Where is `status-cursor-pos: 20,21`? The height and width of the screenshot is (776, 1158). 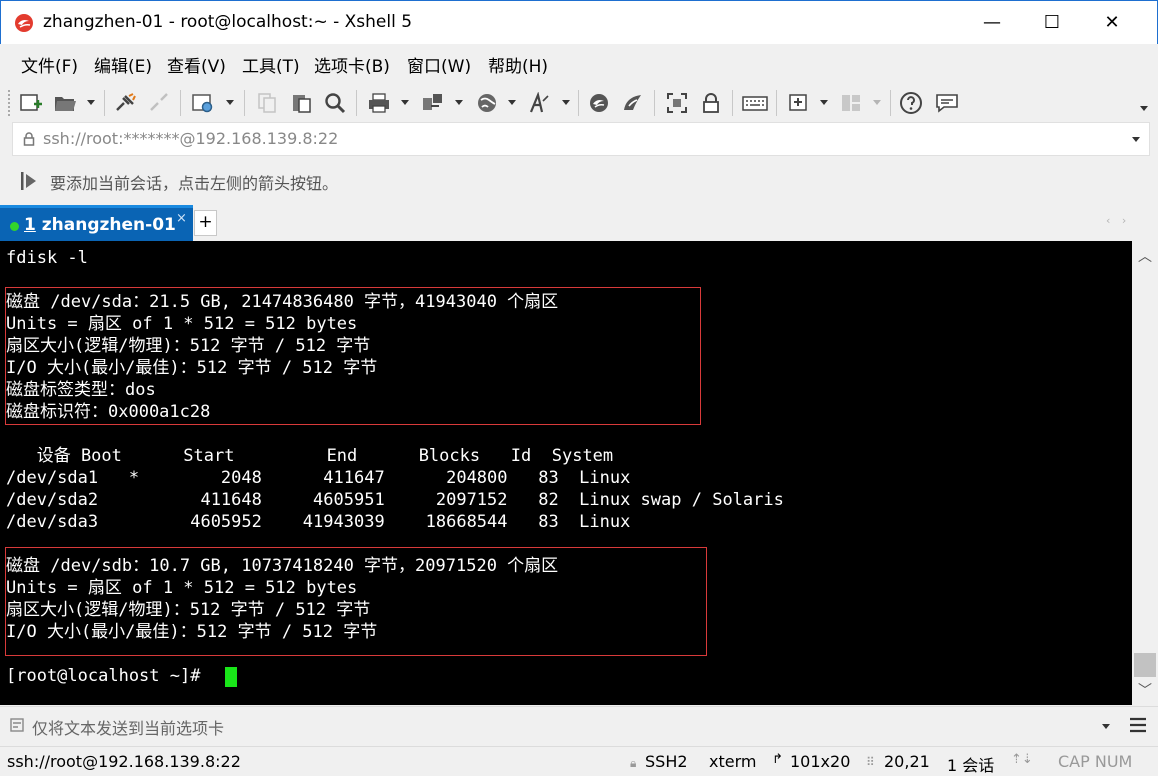 status-cursor-pos: 20,21 is located at coordinates (907, 761).